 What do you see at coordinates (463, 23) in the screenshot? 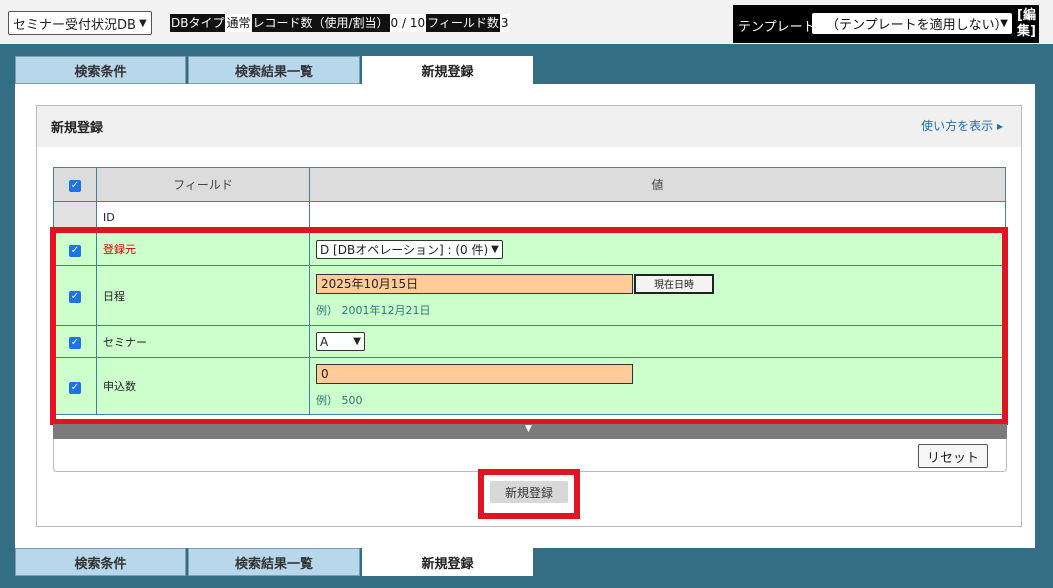
I see `fields-label: フィールド数` at bounding box center [463, 23].